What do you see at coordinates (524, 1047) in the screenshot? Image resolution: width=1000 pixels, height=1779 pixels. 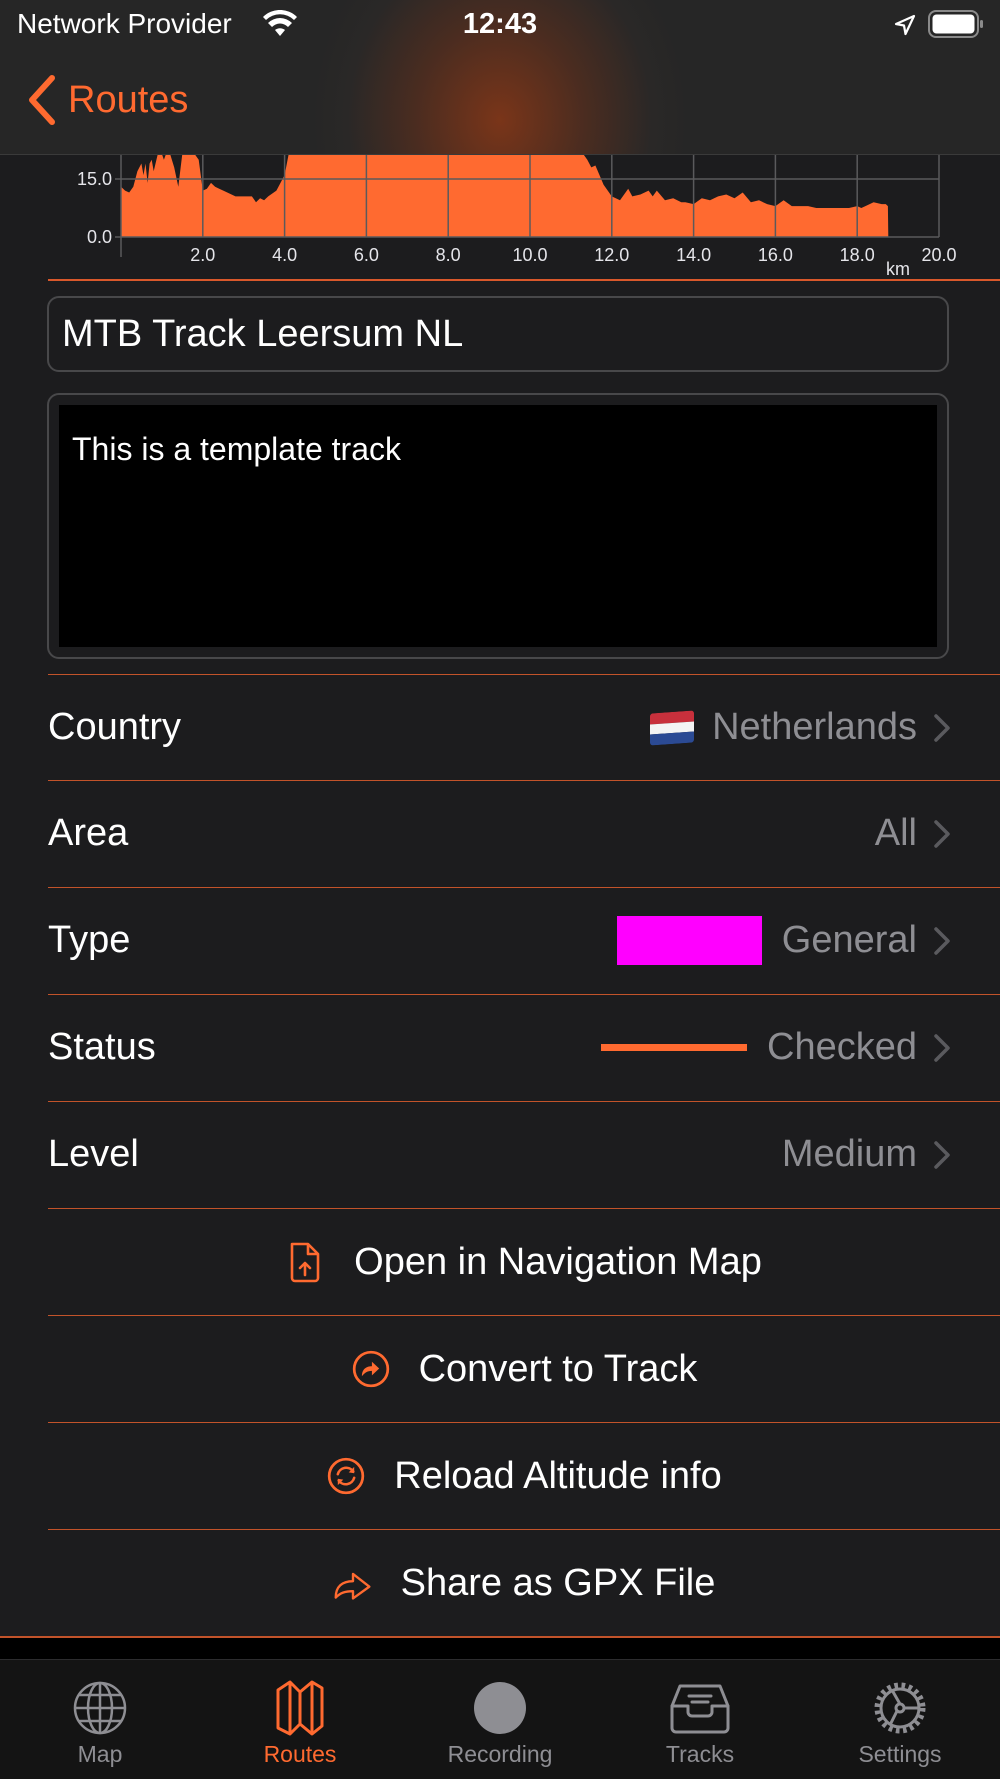 I see `row-status: Status Checked` at bounding box center [524, 1047].